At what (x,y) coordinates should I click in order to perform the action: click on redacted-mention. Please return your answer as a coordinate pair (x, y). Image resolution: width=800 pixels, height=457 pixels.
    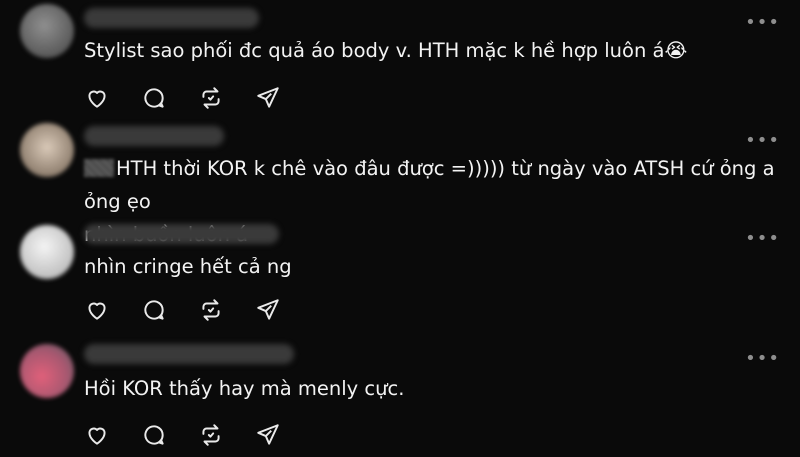
    Looking at the image, I should click on (99, 168).